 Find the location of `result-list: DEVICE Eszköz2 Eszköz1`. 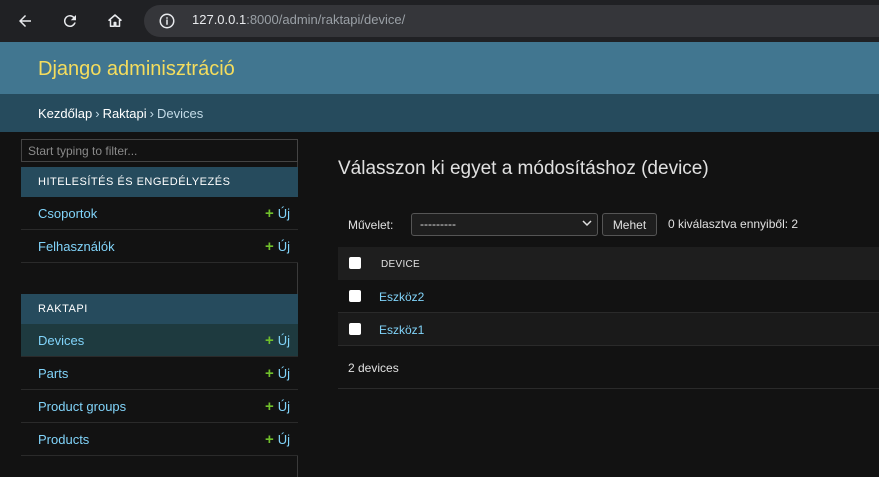

result-list: DEVICE Eszköz2 Eszköz1 is located at coordinates (608, 296).